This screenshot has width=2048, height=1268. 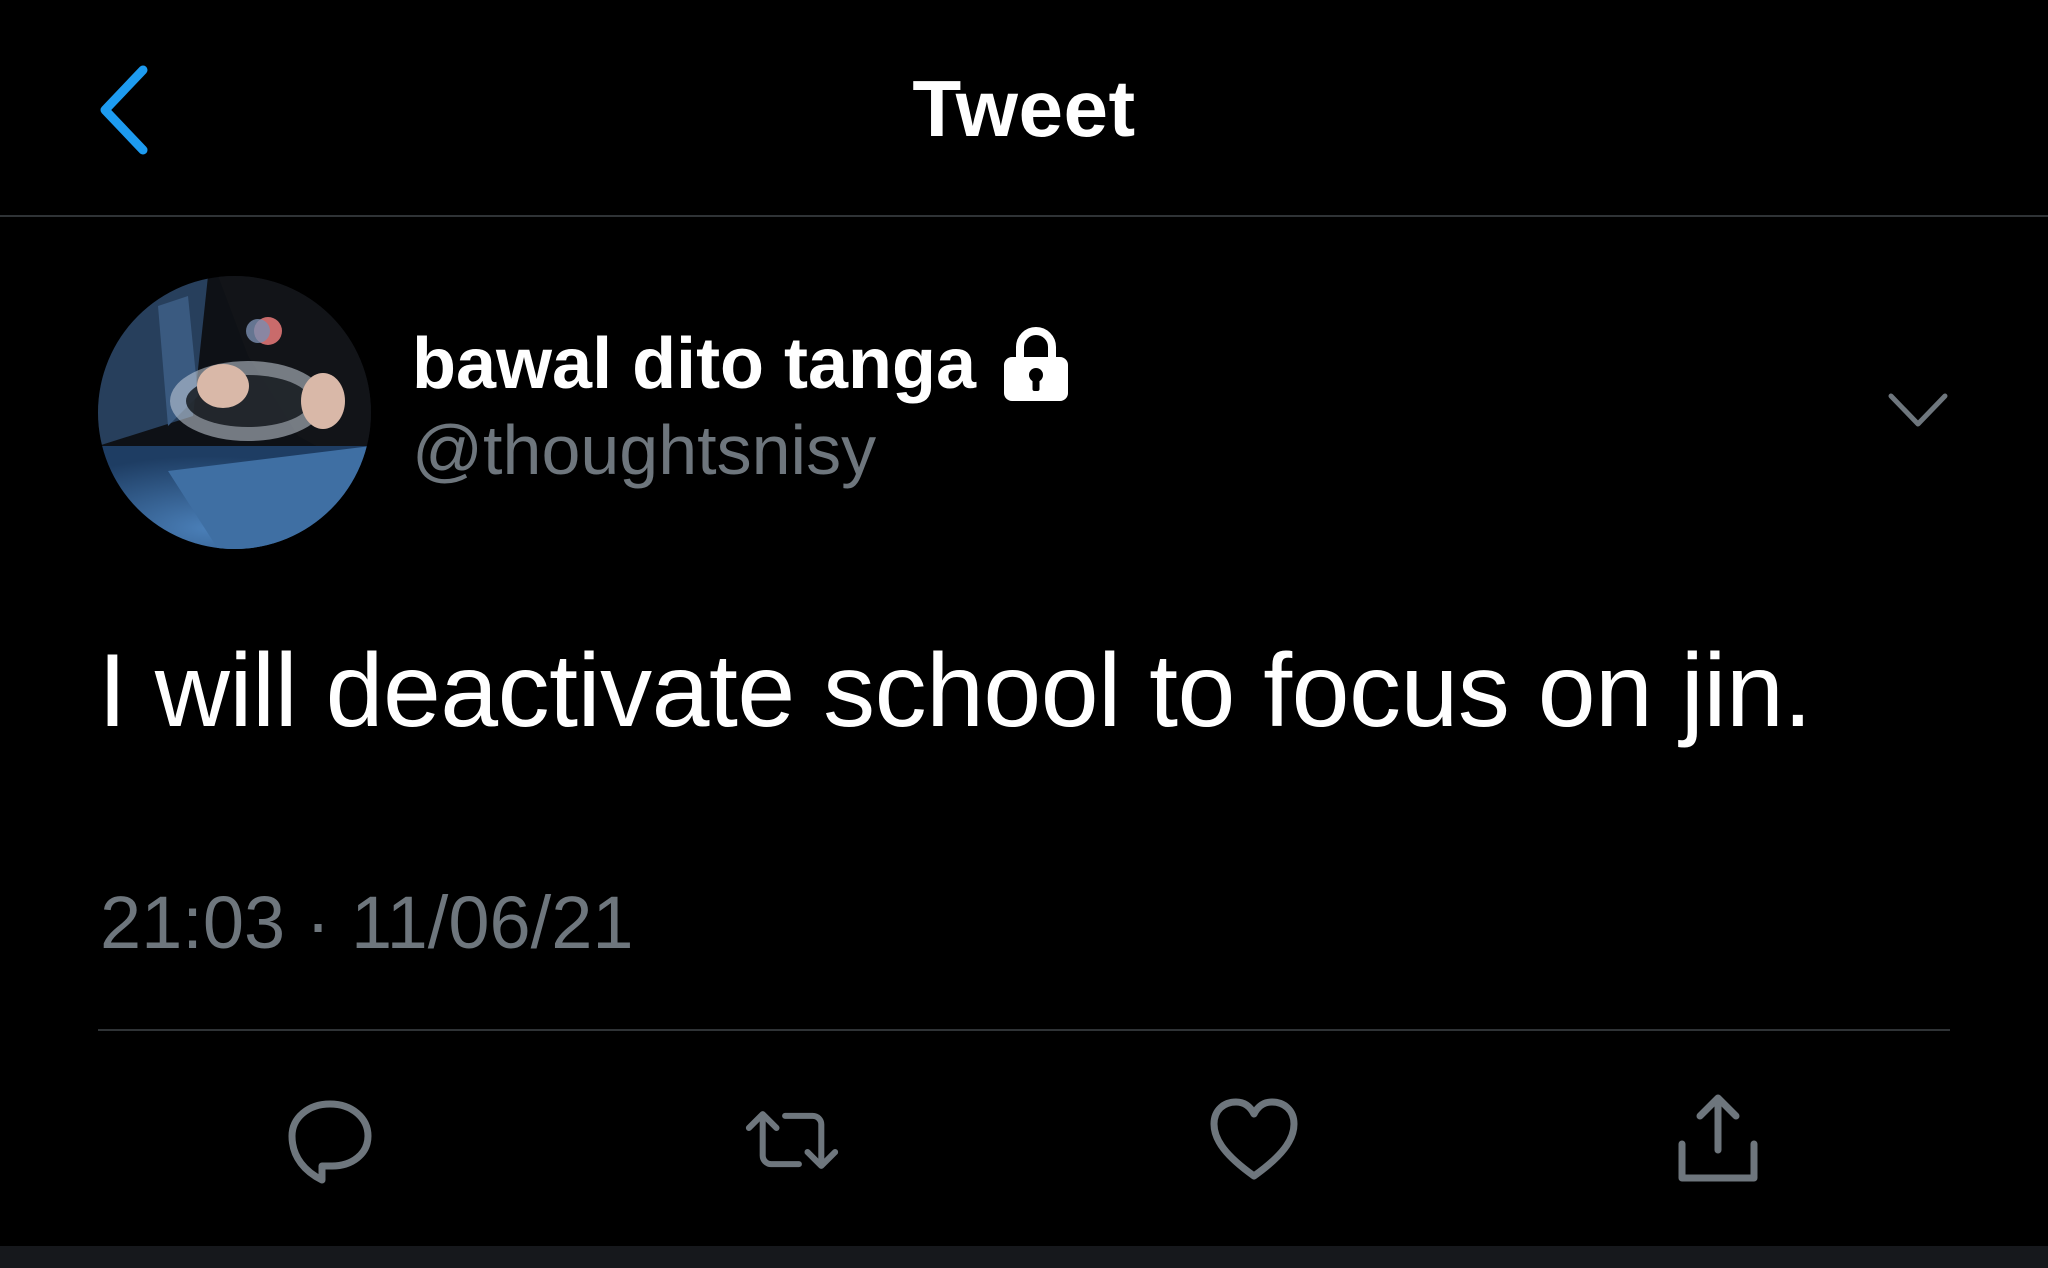 I want to click on display-name: bawal dito tanga, so click(x=694, y=364).